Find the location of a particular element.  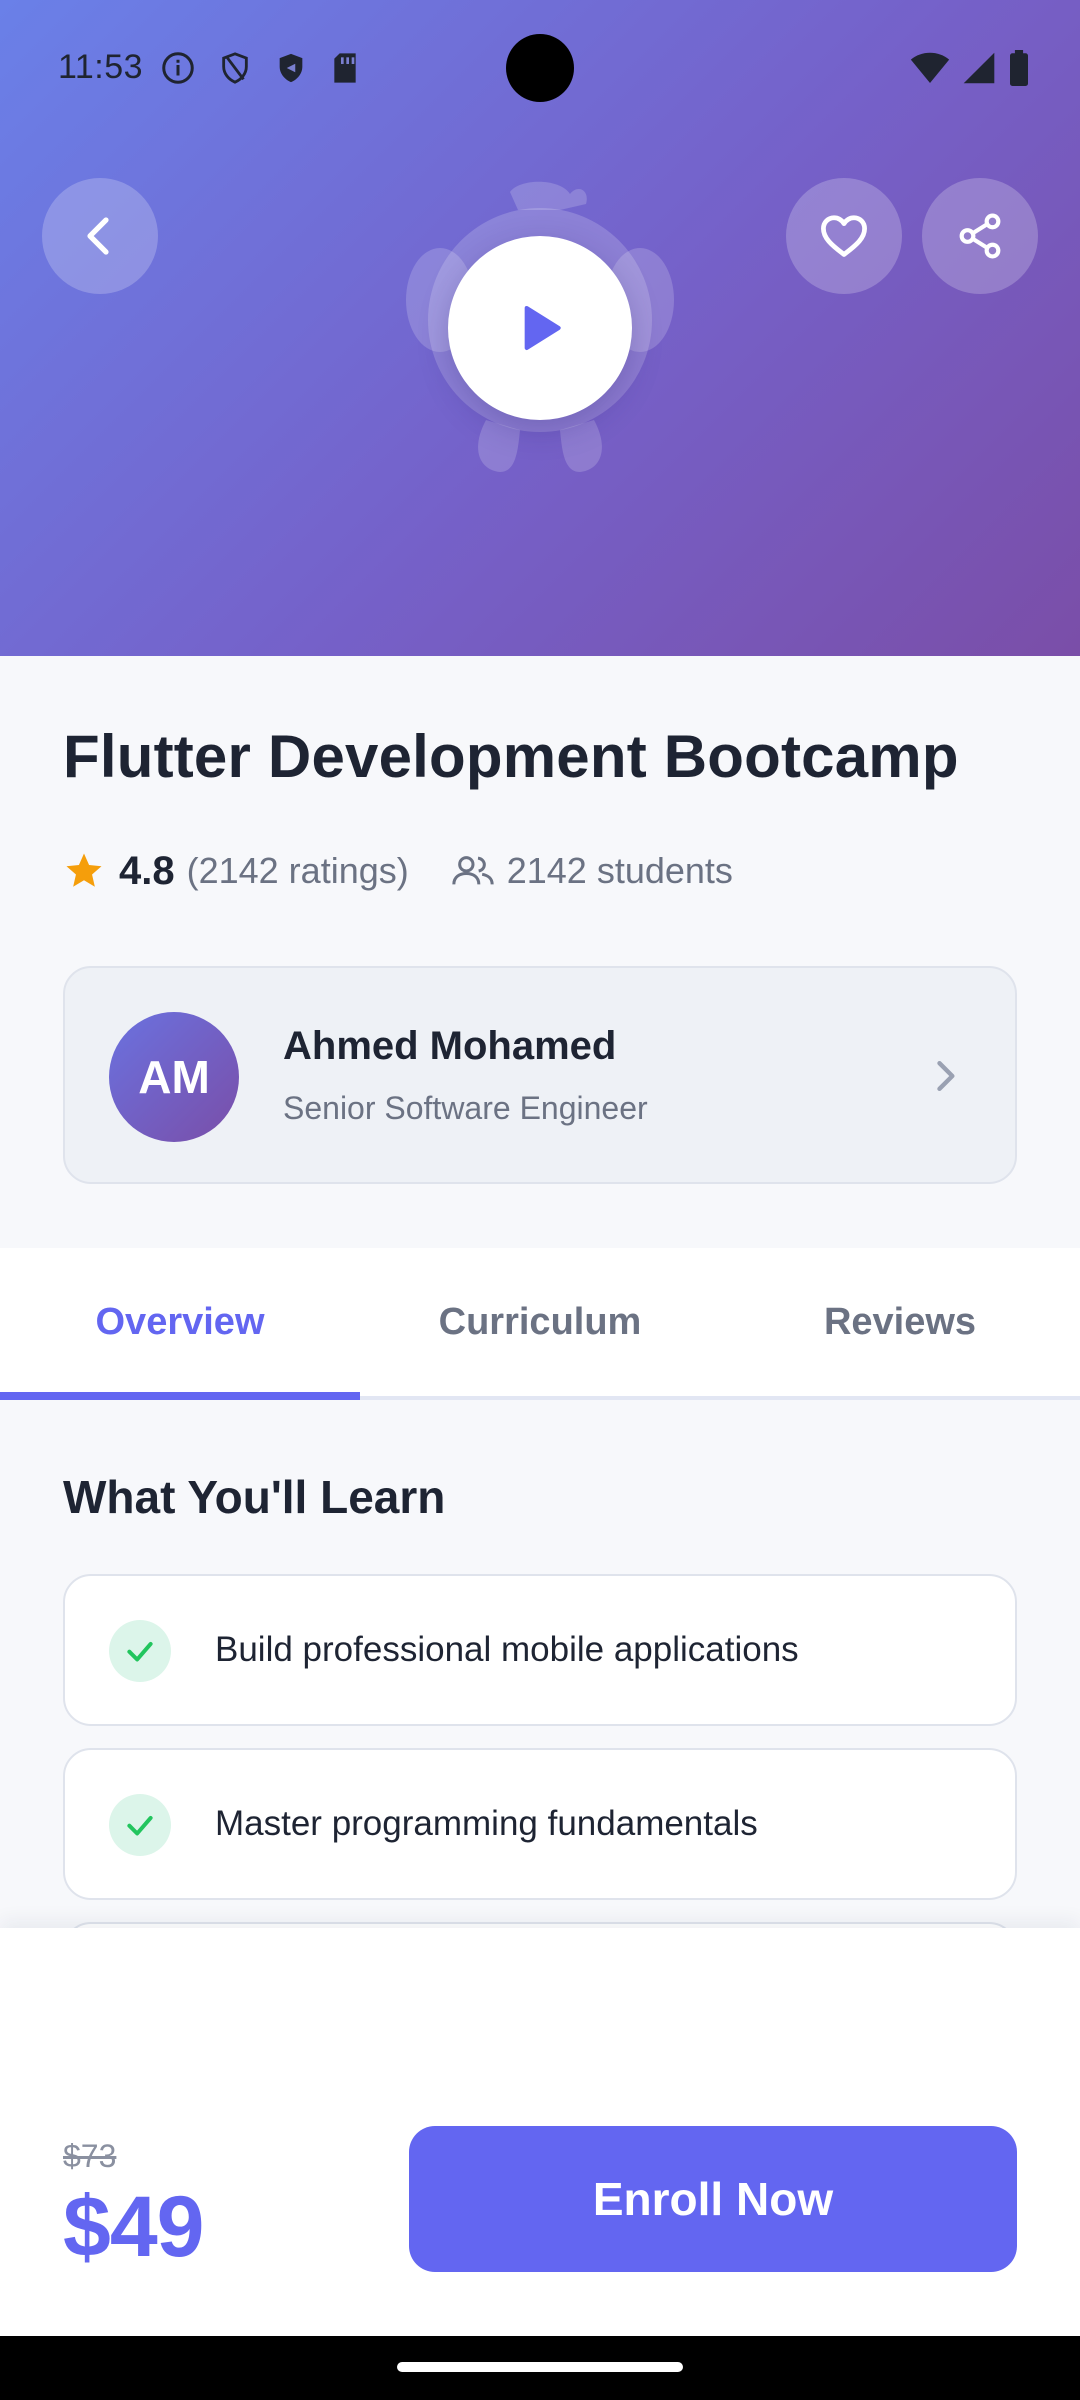

tab-curriculum: Curriculum is located at coordinates (540, 1322).